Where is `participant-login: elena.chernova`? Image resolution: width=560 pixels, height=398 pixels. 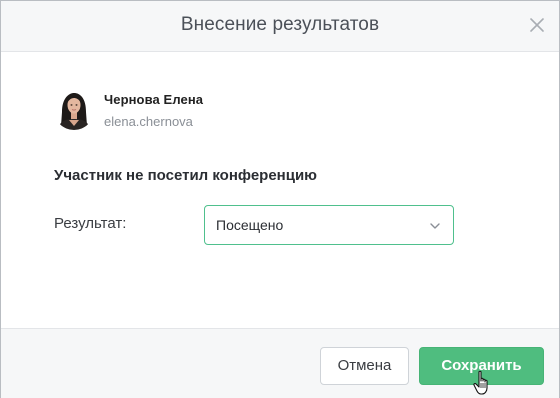
participant-login: elena.chernova is located at coordinates (148, 121).